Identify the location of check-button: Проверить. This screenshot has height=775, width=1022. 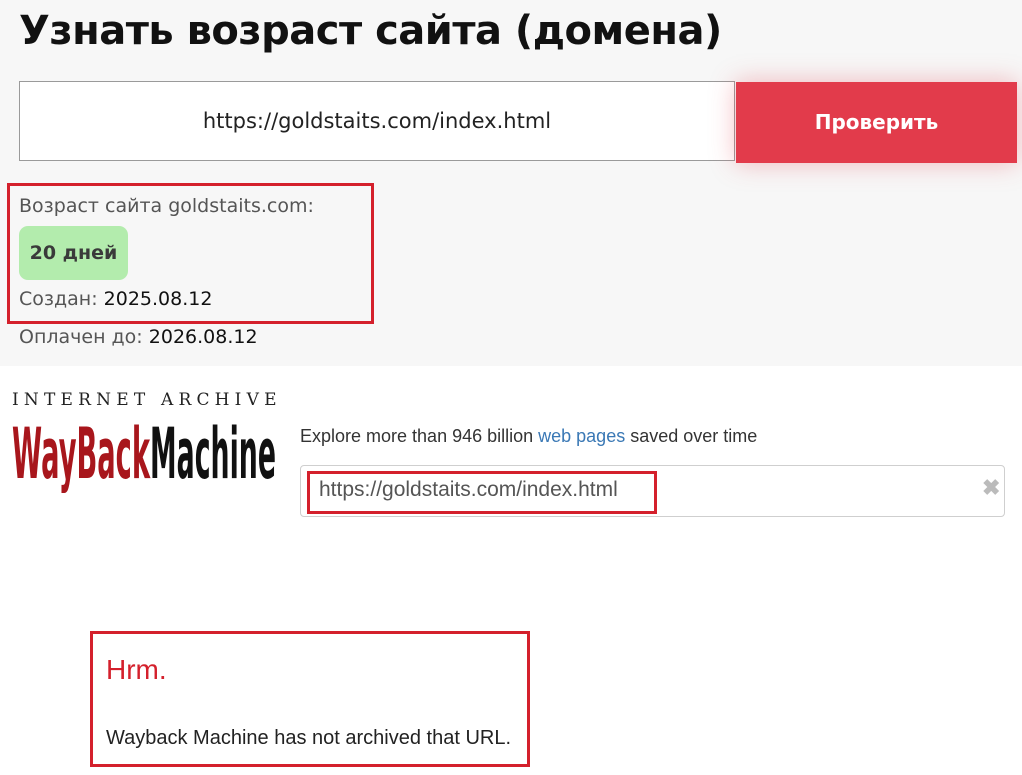
(876, 122).